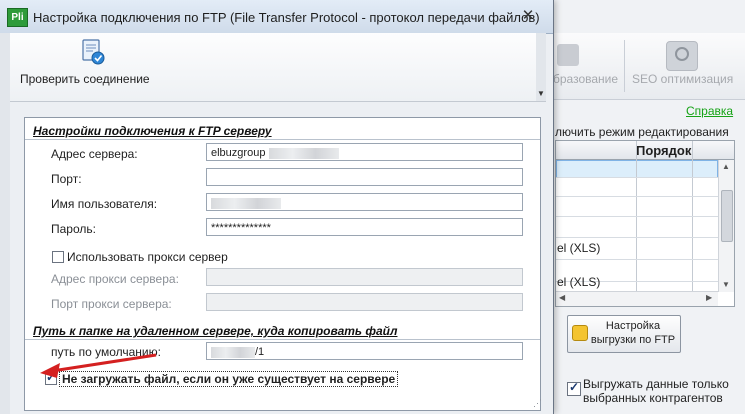 Image resolution: width=745 pixels, height=414 pixels. I want to click on chevron-down-icon: ▼, so click(541, 93).